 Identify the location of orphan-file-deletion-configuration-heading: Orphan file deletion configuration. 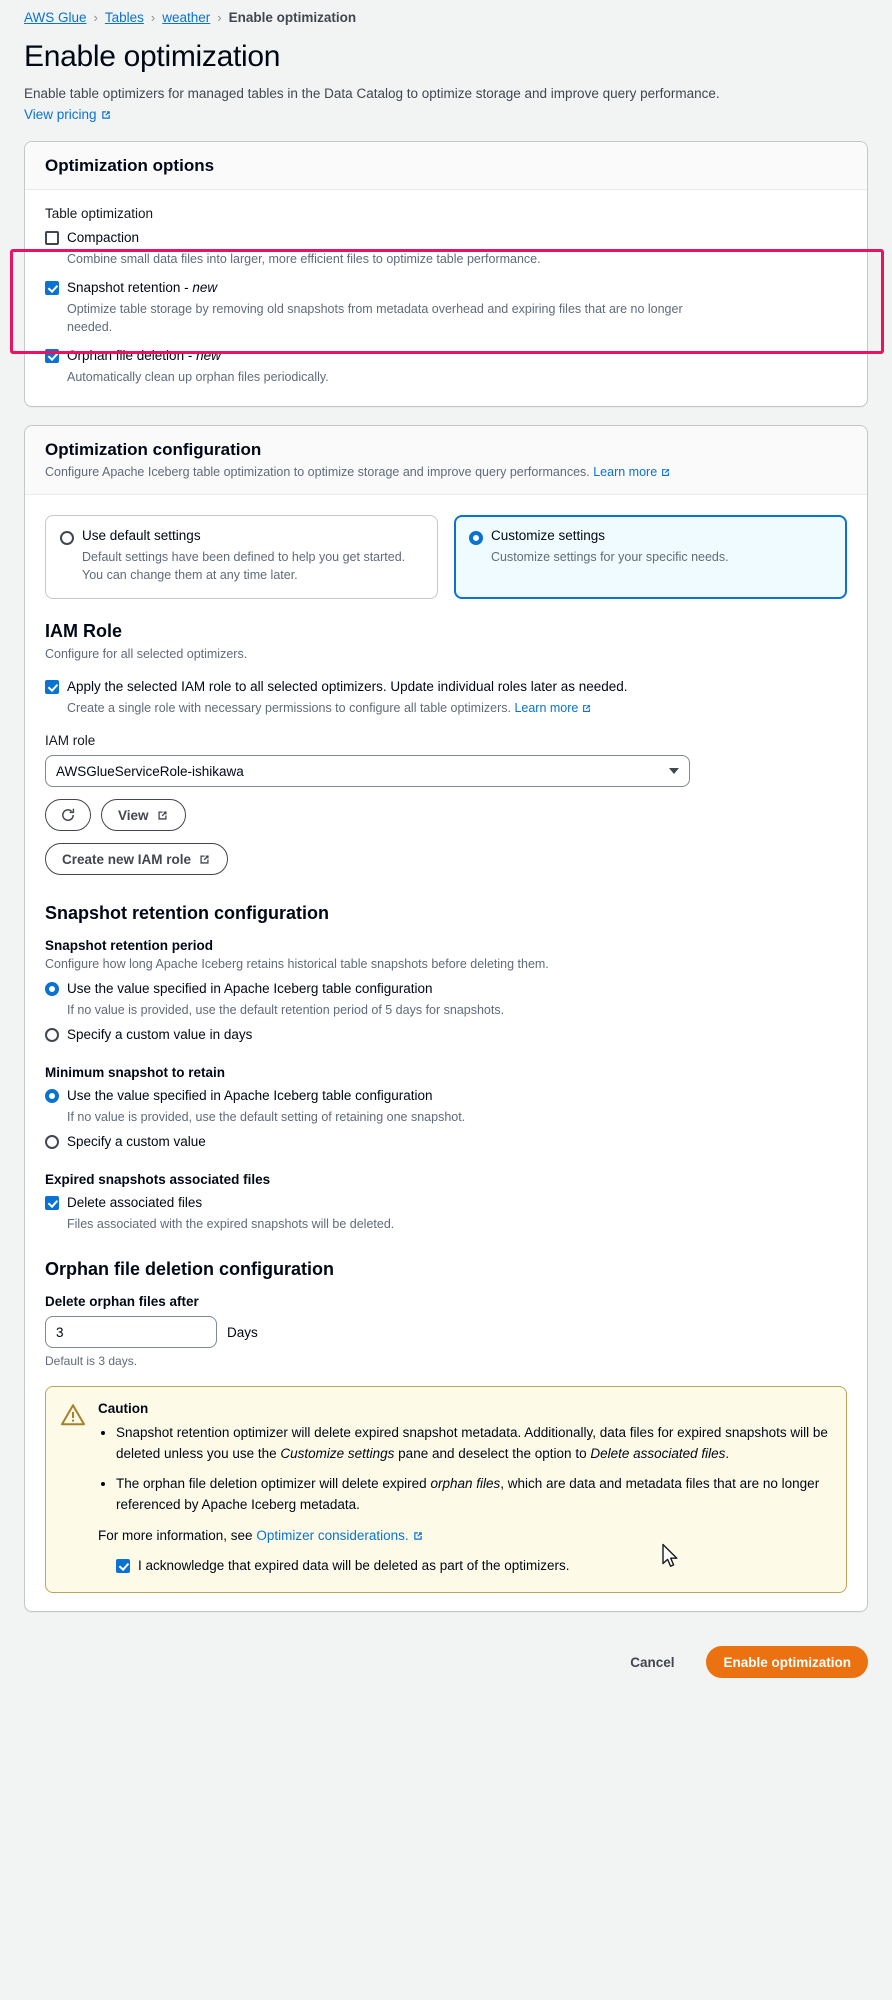
(190, 1269).